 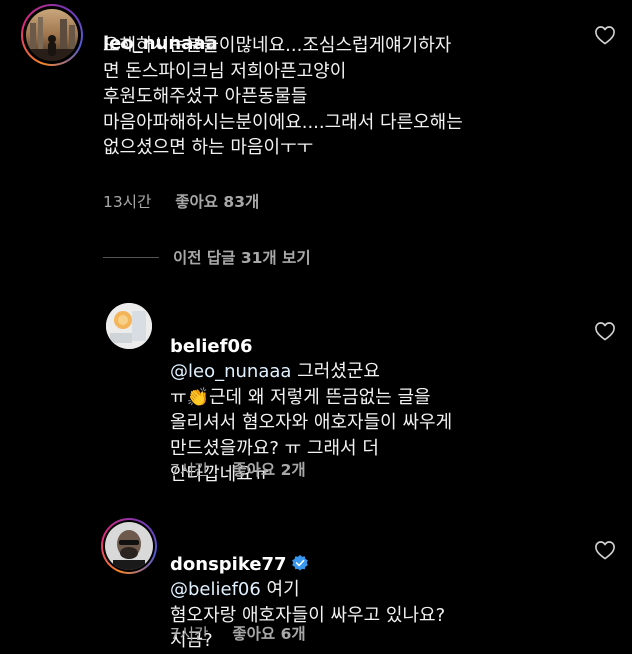 I want to click on reply-mention: @belief06, so click(x=215, y=589).